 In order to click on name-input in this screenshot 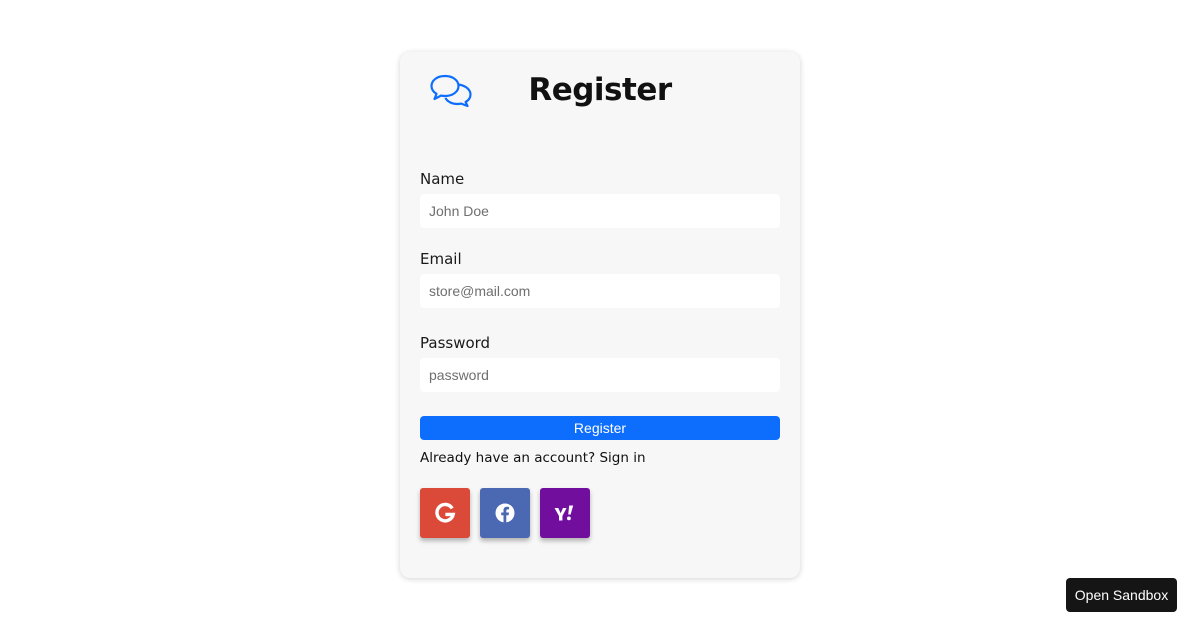, I will do `click(600, 211)`.